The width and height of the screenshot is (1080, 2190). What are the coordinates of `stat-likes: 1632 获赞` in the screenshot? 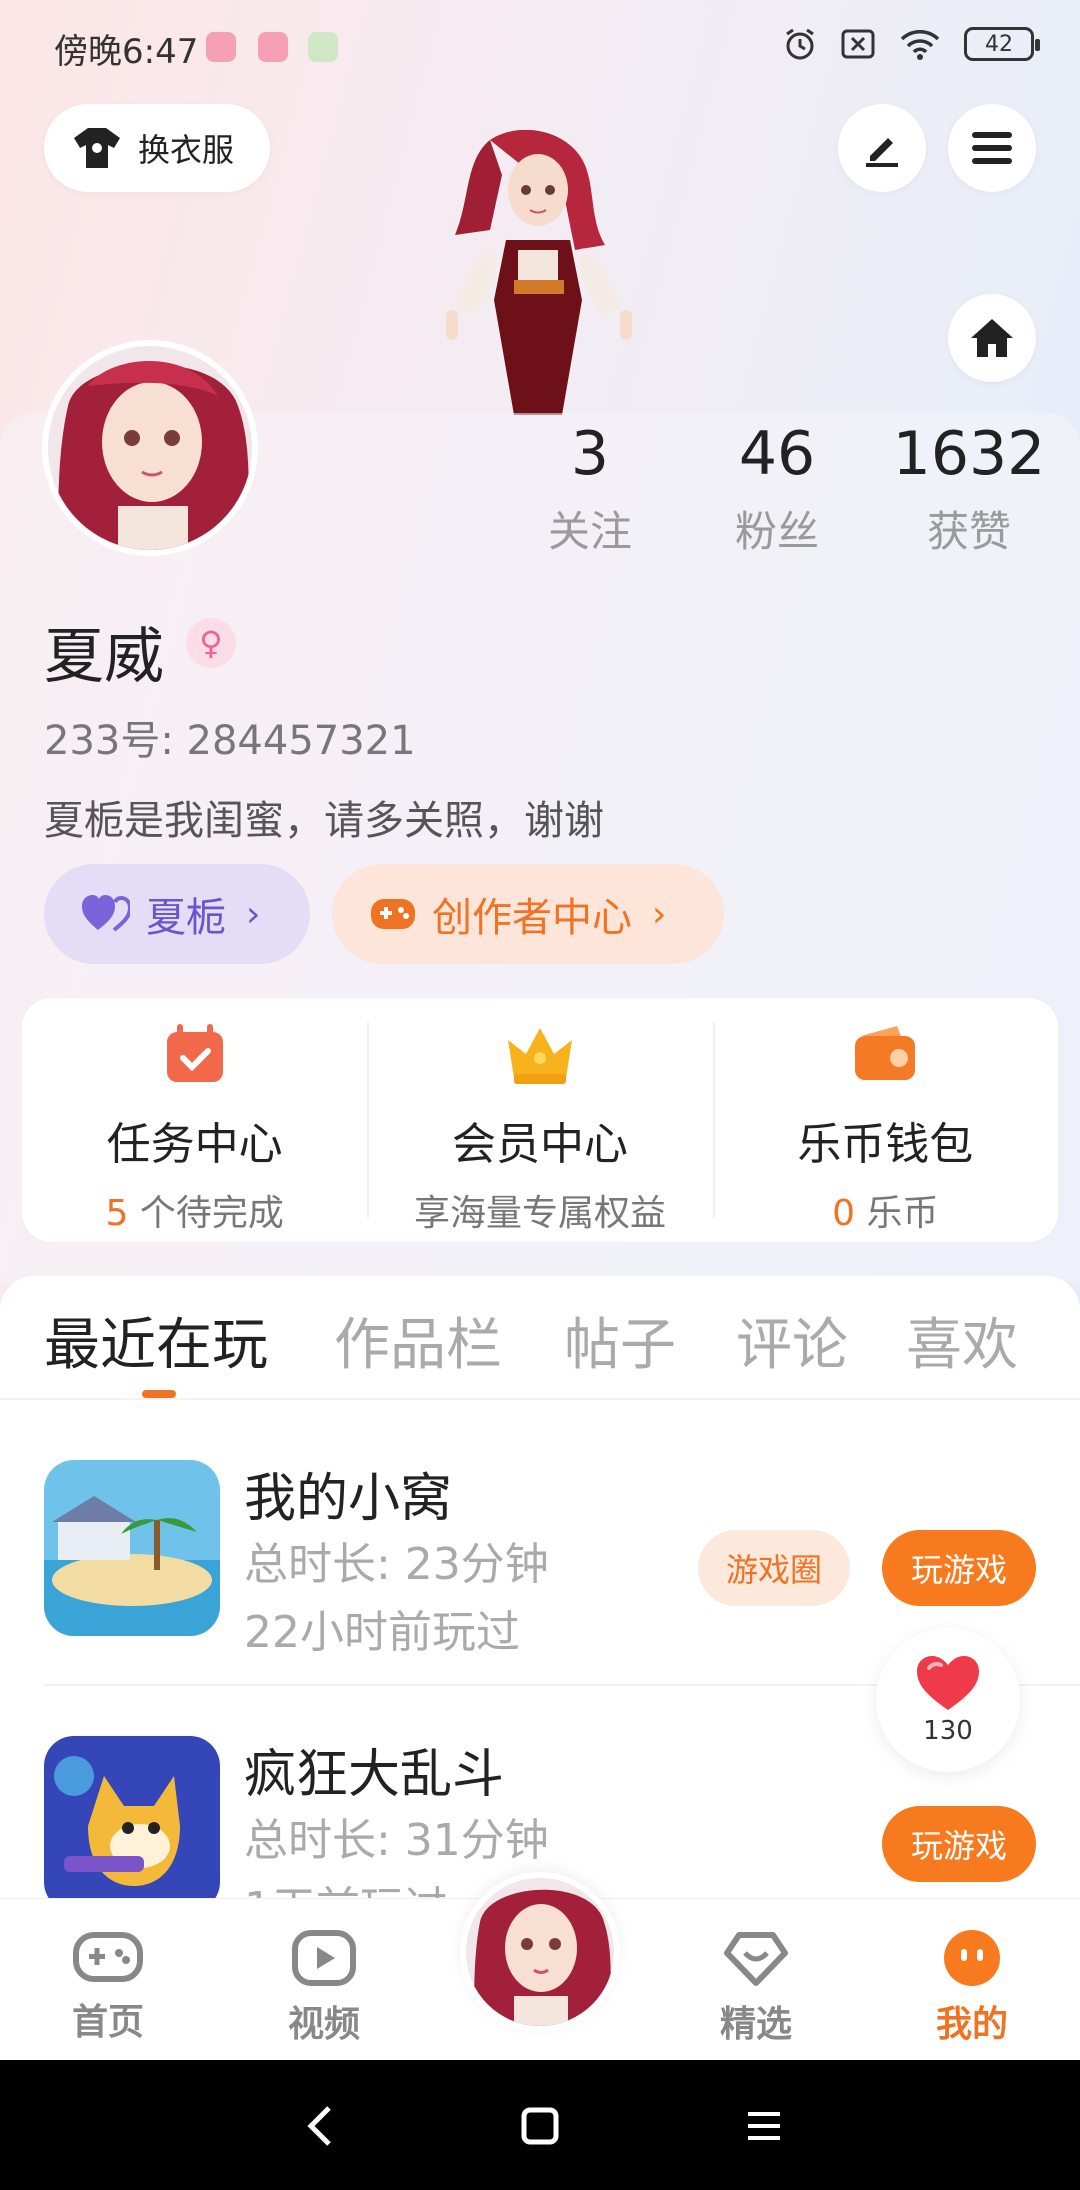 It's located at (969, 489).